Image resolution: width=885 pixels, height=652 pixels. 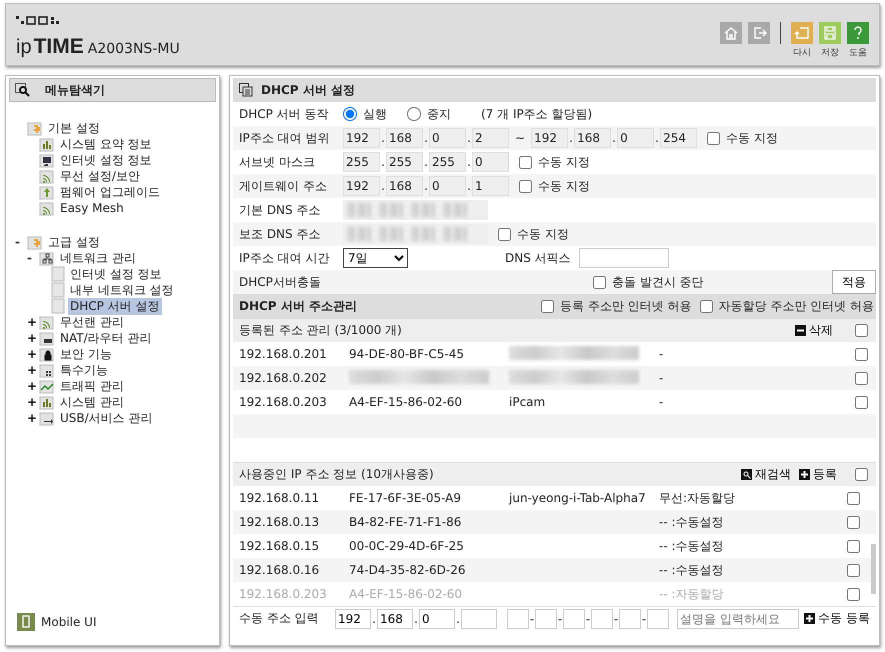 What do you see at coordinates (814, 330) in the screenshot?
I see `delete-button: 삭제` at bounding box center [814, 330].